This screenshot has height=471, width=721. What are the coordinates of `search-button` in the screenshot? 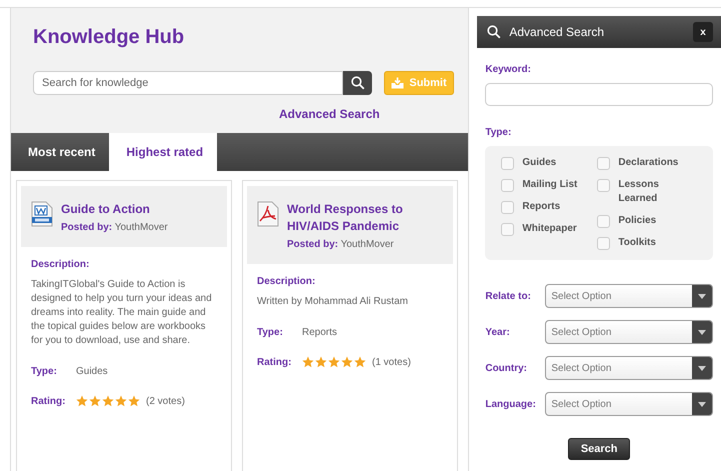 It's located at (357, 83).